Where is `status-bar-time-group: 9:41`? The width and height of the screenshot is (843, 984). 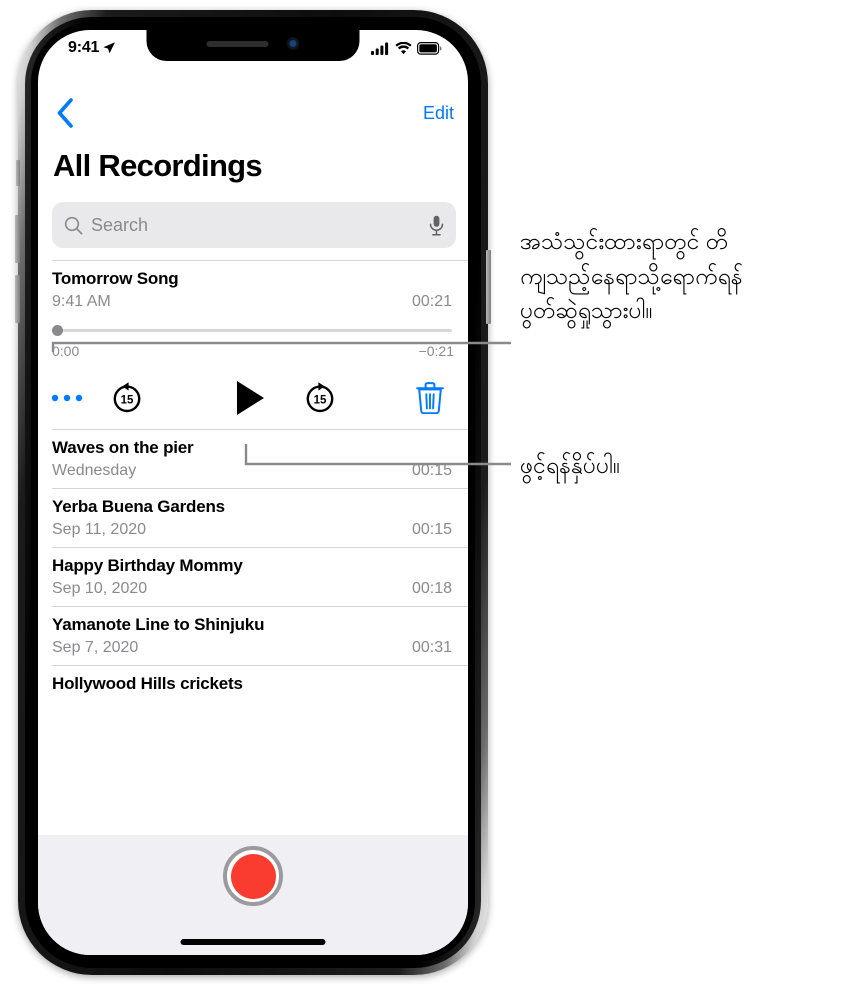
status-bar-time-group: 9:41 is located at coordinates (88, 48).